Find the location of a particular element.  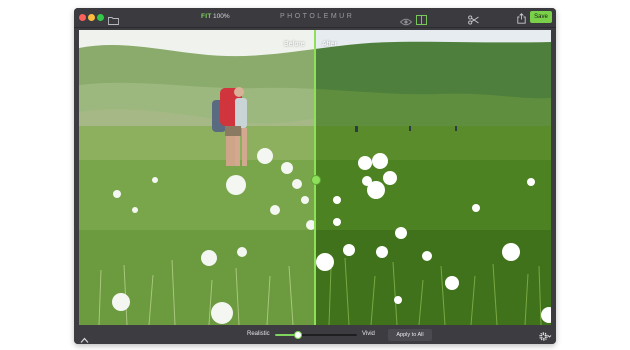

bottom-toolbar: Realistic Vivid Apply to All is located at coordinates (315, 335).